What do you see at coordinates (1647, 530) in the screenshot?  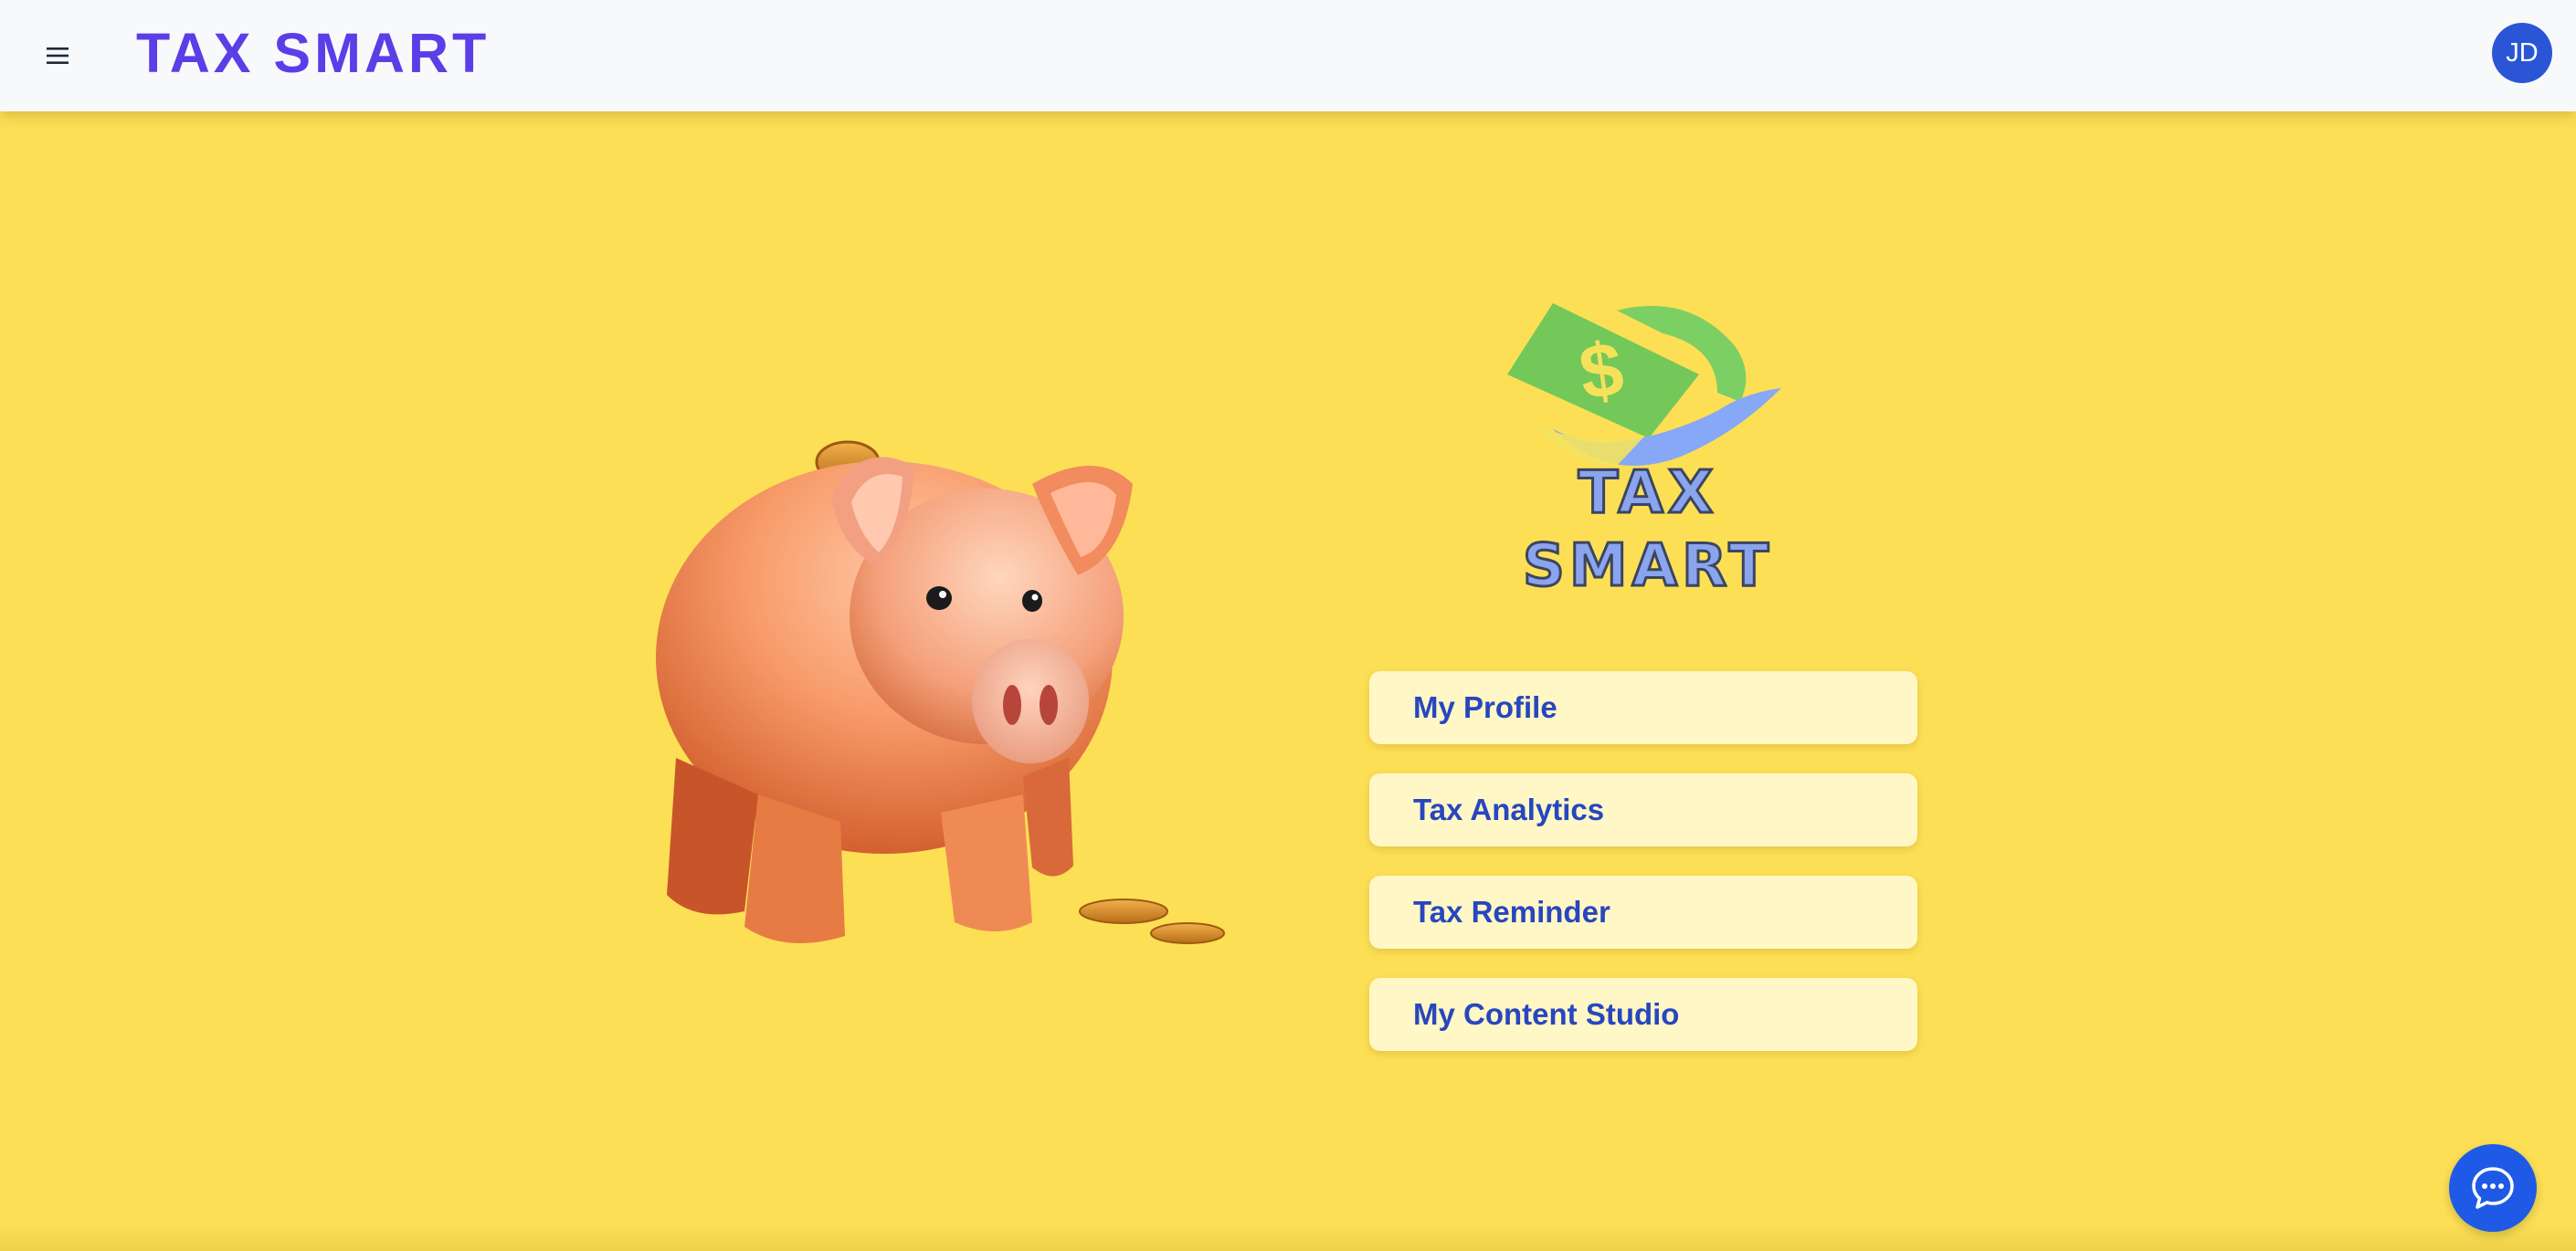 I see `logo-wordmark: TAX SMART` at bounding box center [1647, 530].